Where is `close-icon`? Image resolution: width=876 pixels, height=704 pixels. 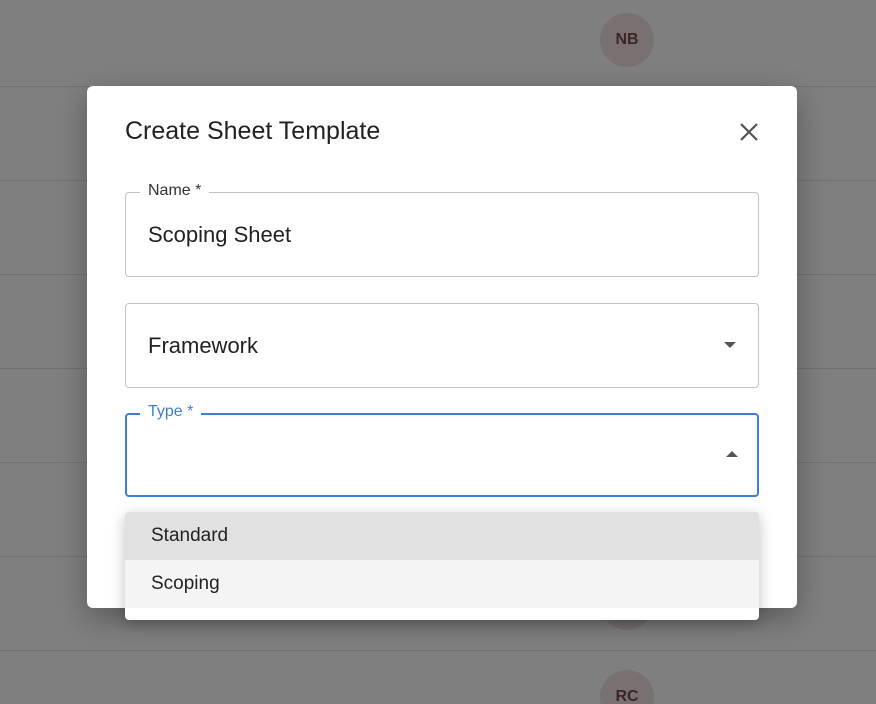 close-icon is located at coordinates (749, 132).